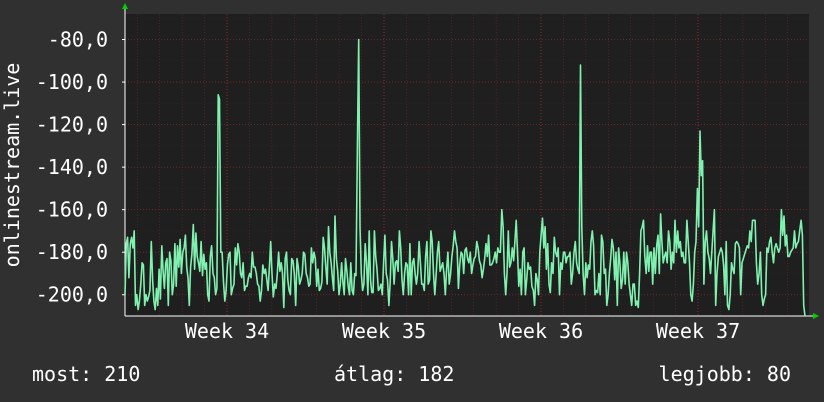 The height and width of the screenshot is (402, 824). What do you see at coordinates (724, 374) in the screenshot?
I see `best-value-stat: legjobb: 80` at bounding box center [724, 374].